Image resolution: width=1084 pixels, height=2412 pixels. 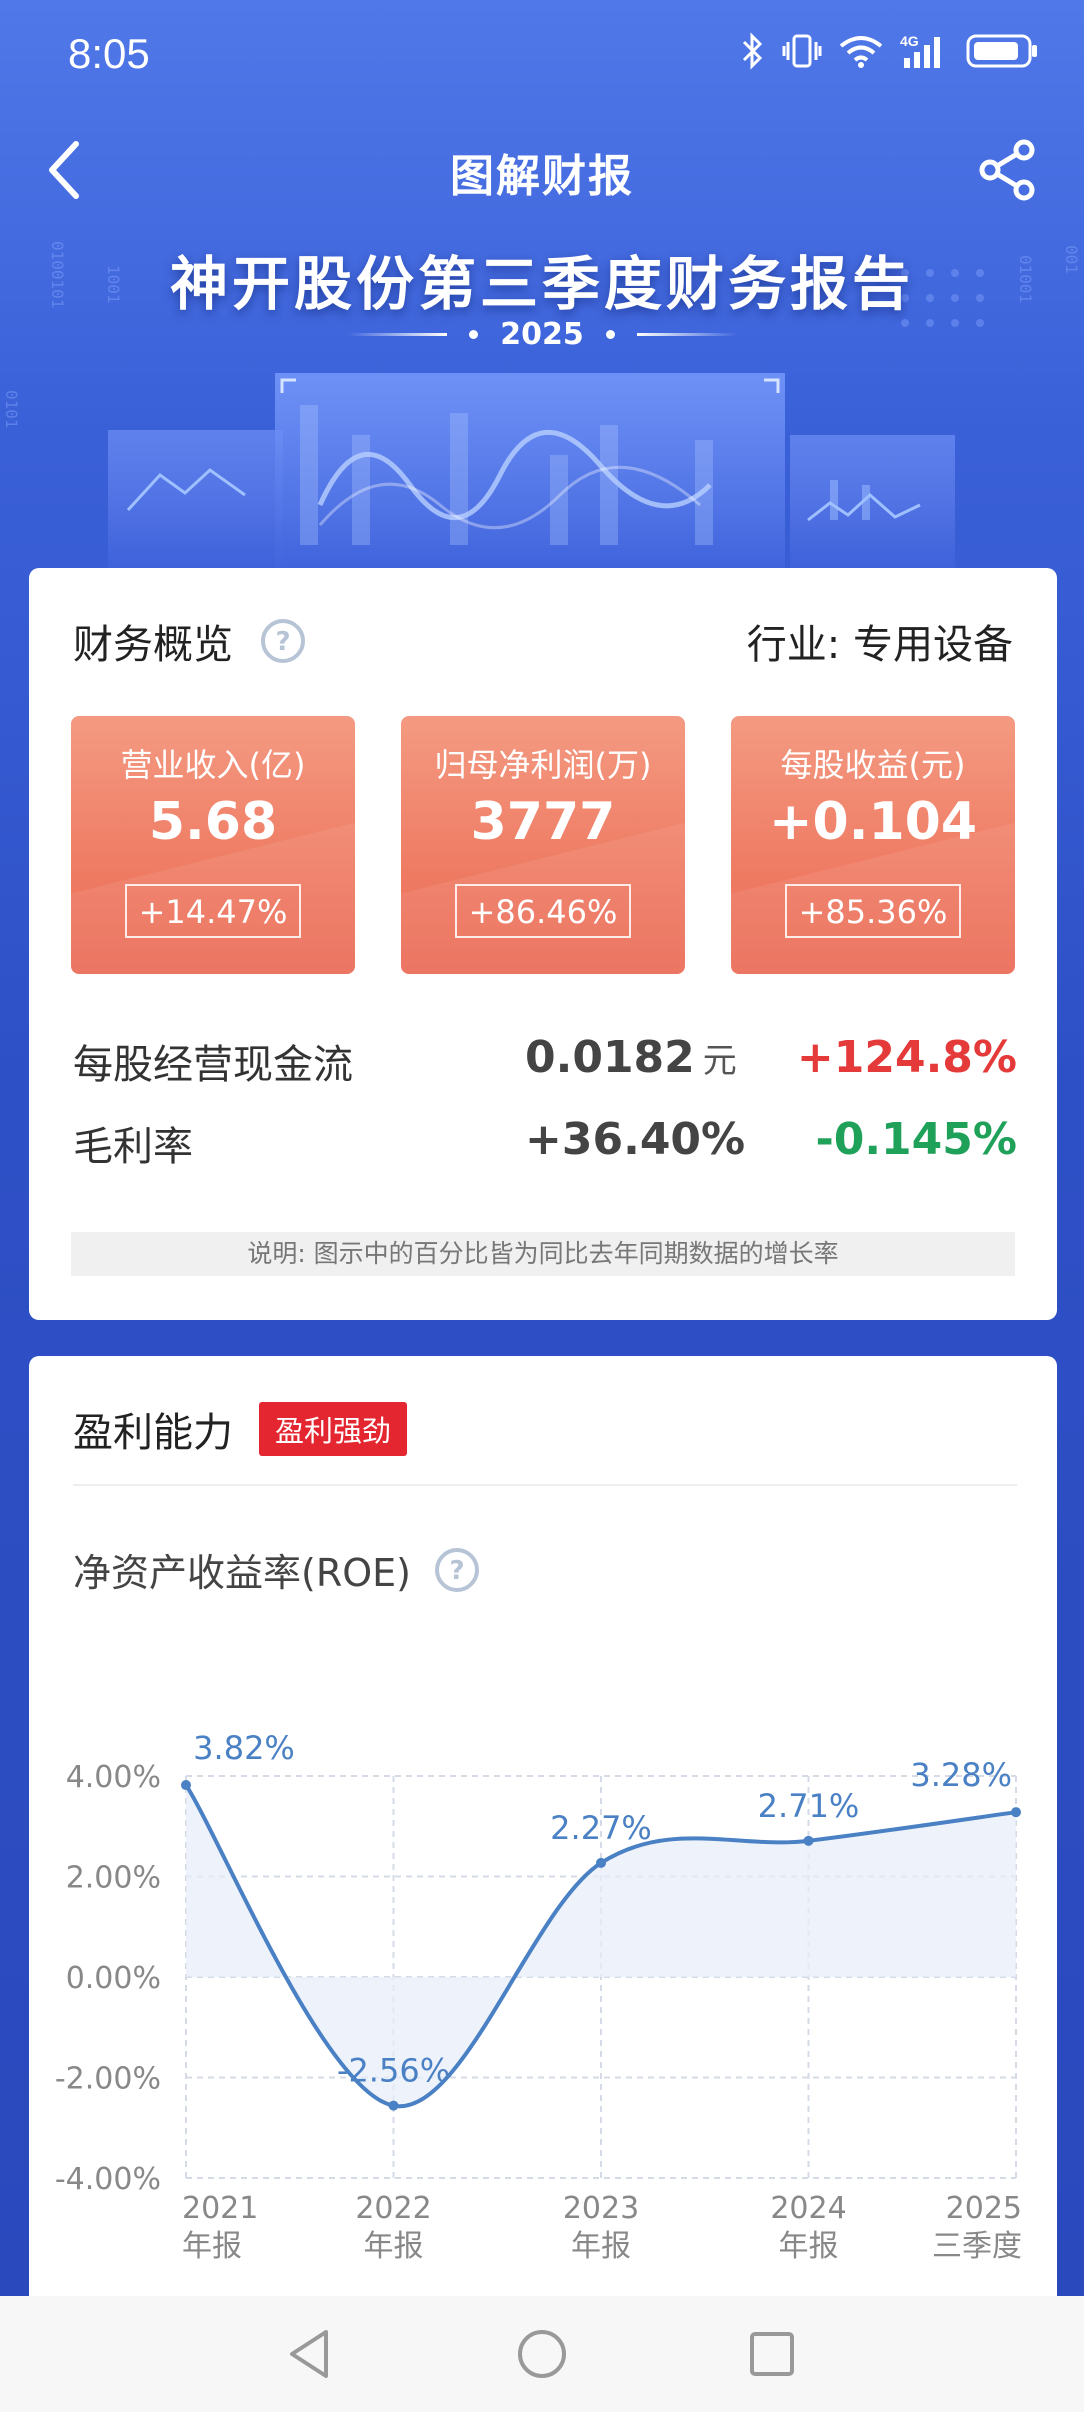 I want to click on x-tick-year: 2022, so click(x=393, y=2208).